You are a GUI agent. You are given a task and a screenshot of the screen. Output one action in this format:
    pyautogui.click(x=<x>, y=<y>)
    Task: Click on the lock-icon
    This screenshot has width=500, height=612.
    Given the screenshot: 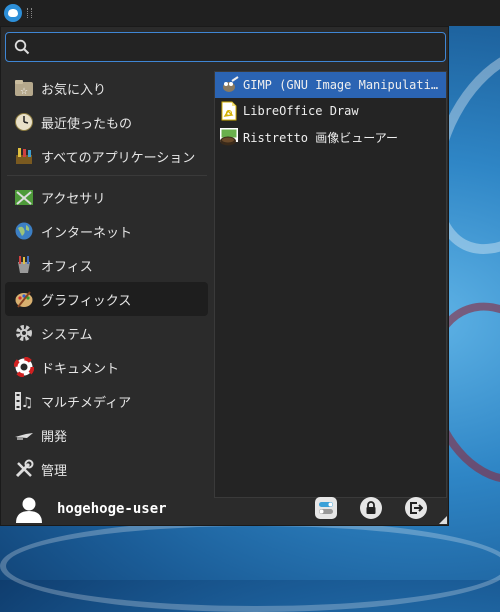 What is the action you would take?
    pyautogui.click(x=371, y=507)
    